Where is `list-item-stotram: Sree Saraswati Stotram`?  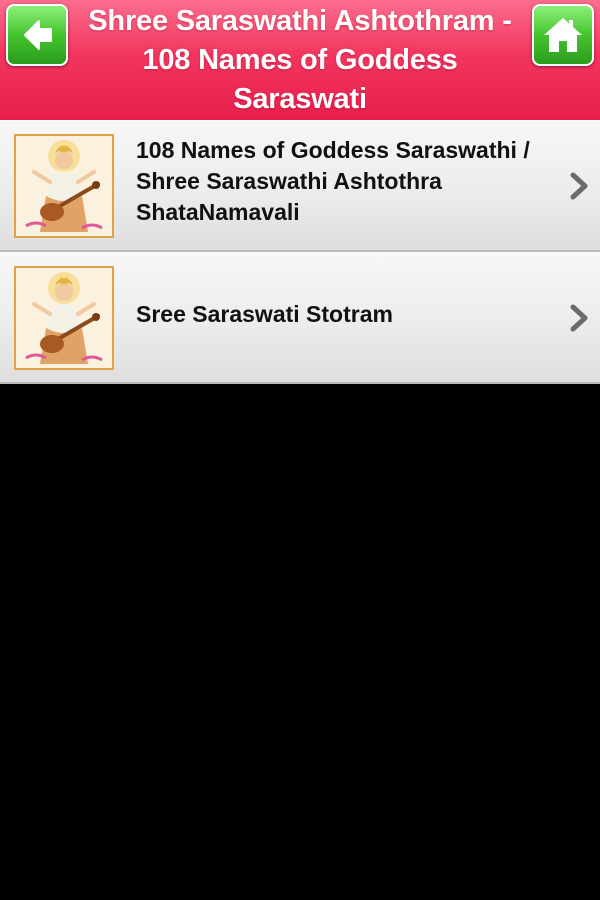
list-item-stotram: Sree Saraswati Stotram is located at coordinates (300, 318).